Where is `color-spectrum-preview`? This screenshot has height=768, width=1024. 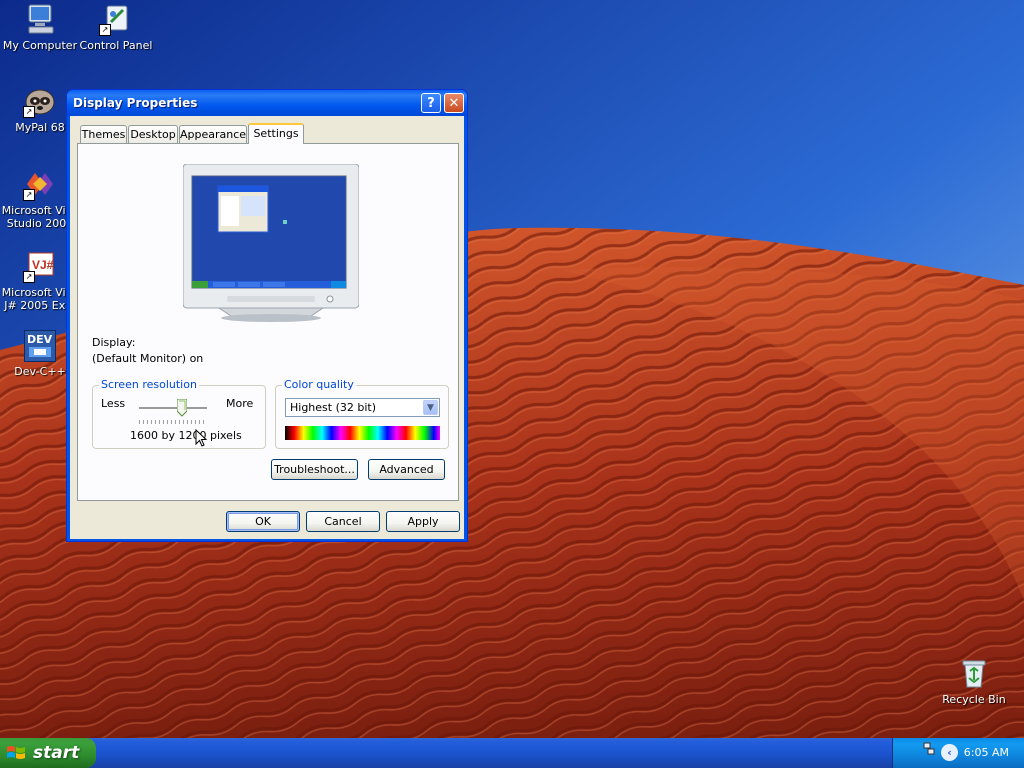 color-spectrum-preview is located at coordinates (362, 433).